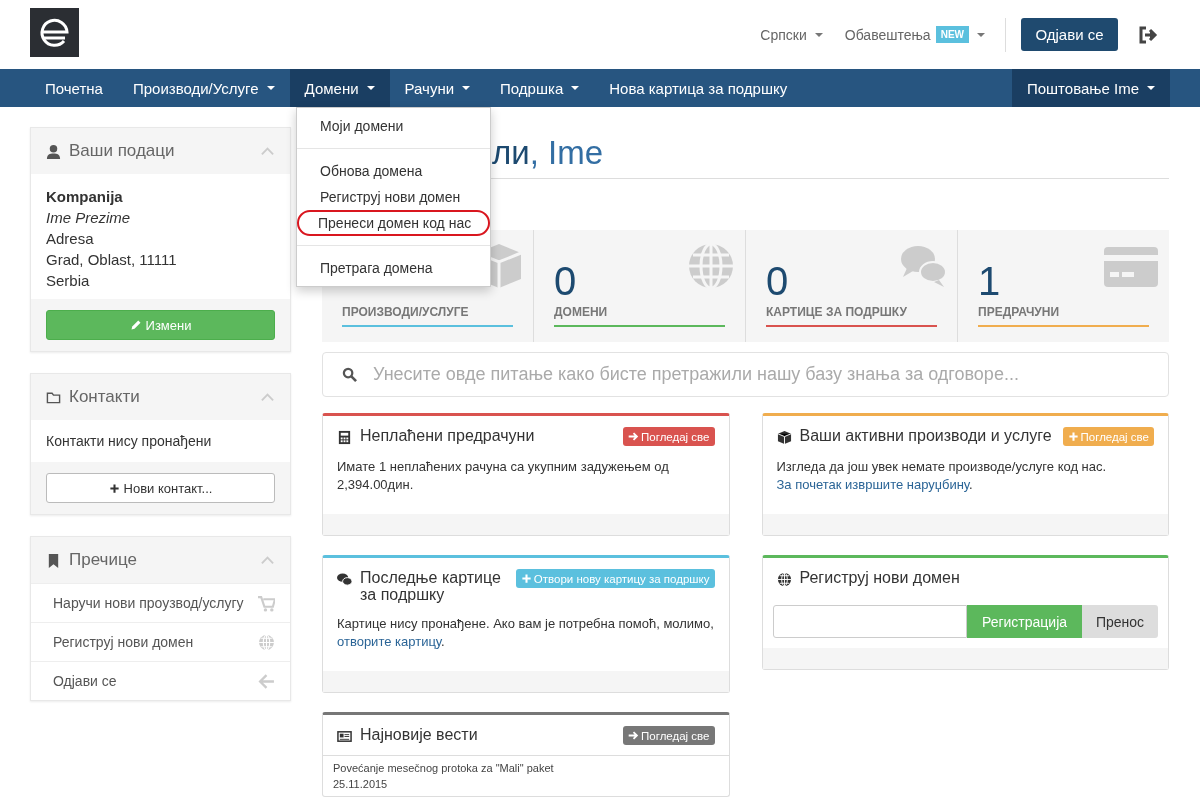  I want to click on menu-item: Моји домени, so click(393, 126).